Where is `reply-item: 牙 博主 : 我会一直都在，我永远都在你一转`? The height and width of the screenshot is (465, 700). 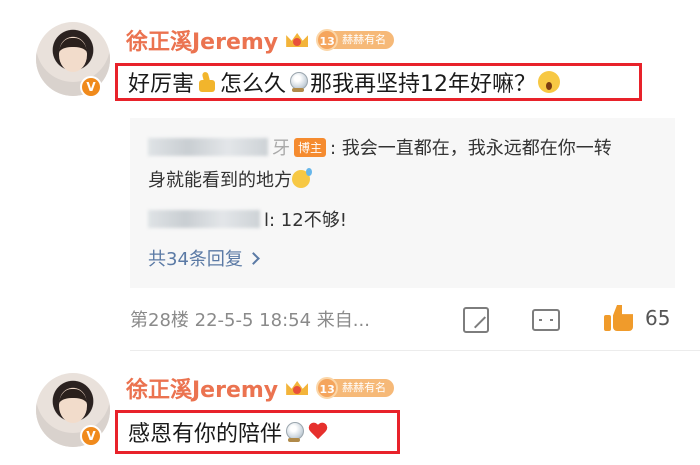 reply-item: 牙 博主 : 我会一直都在，我永远都在你一转 is located at coordinates (380, 147).